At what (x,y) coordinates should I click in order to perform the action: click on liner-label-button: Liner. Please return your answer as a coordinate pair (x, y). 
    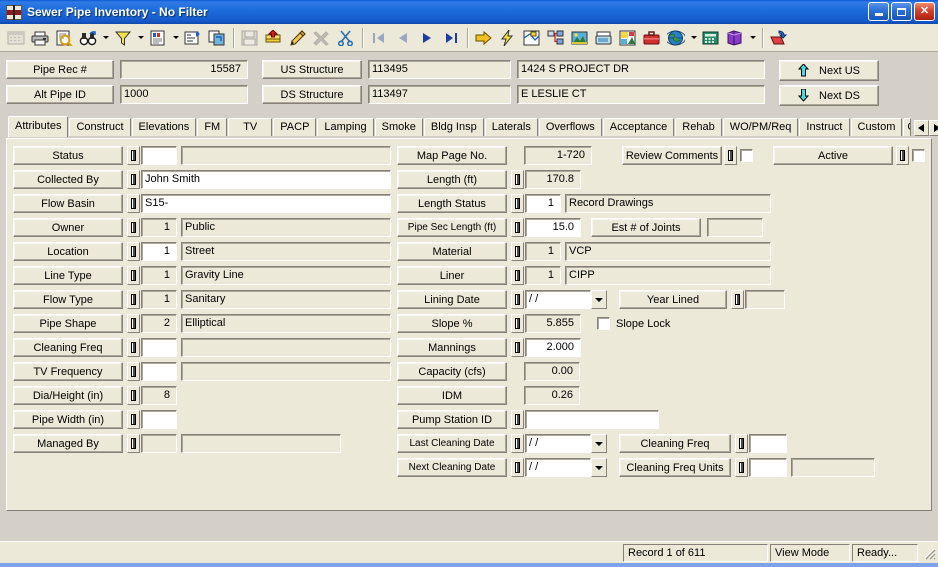
    Looking at the image, I should click on (452, 275).